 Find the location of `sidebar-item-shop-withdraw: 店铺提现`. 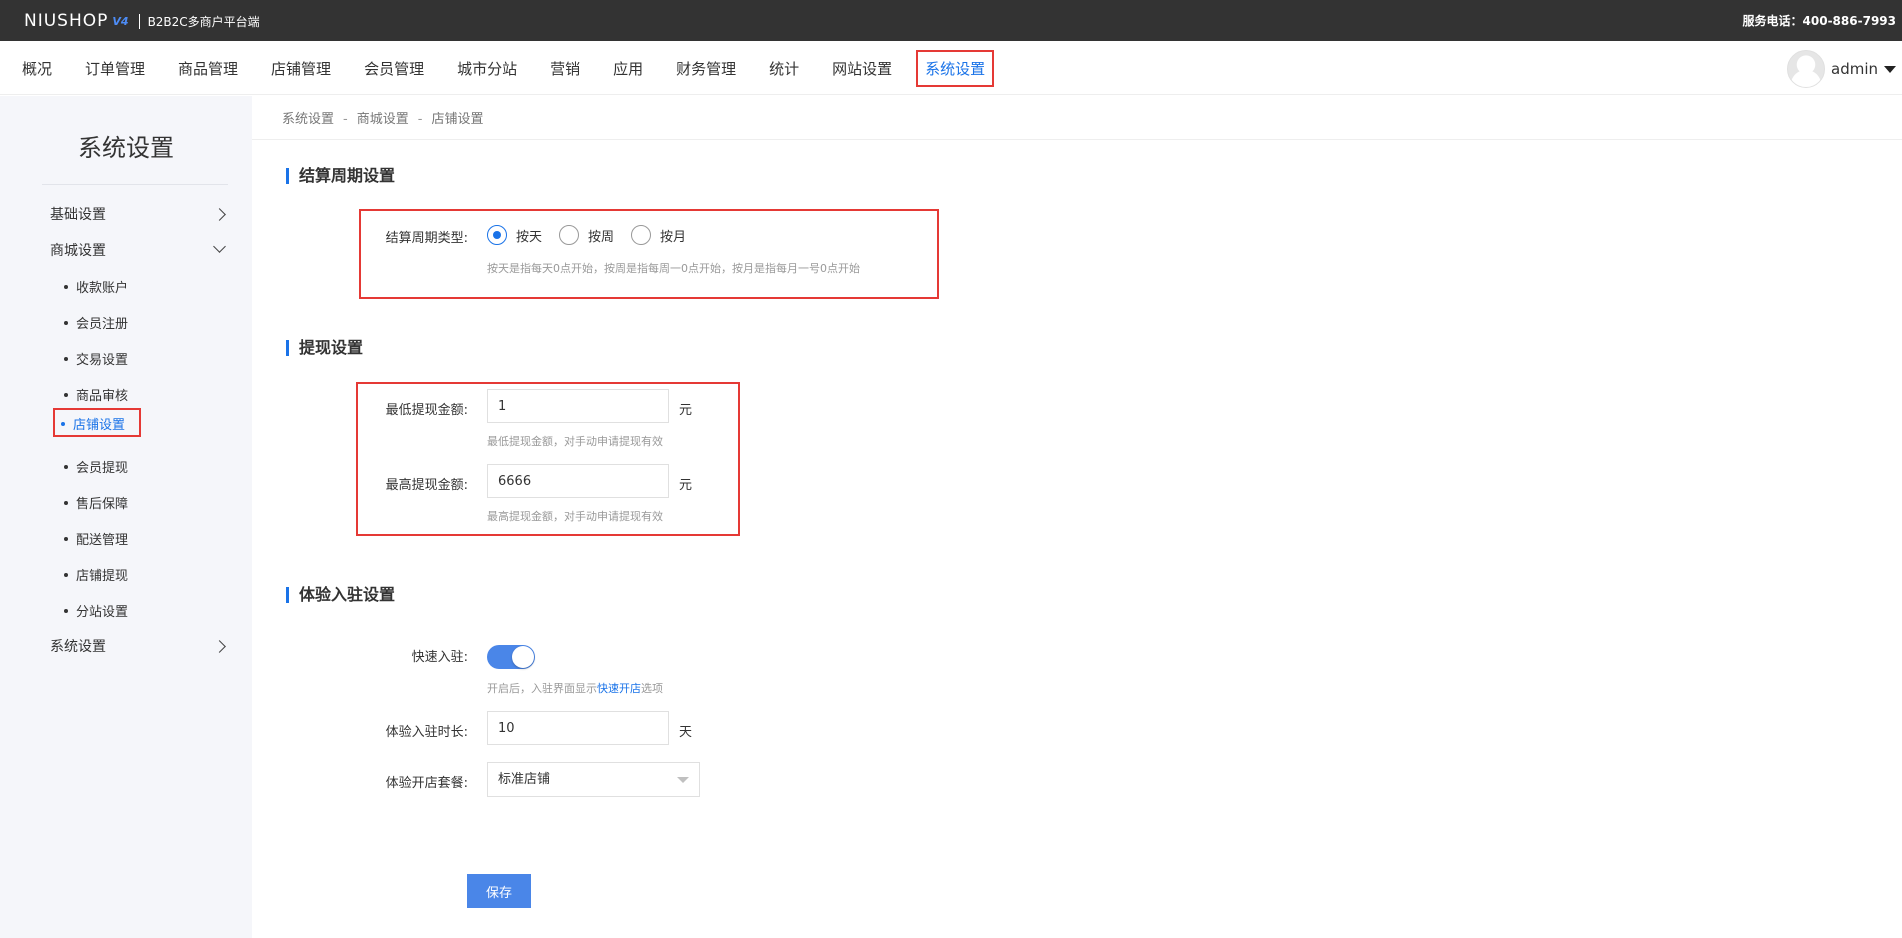

sidebar-item-shop-withdraw: 店铺提现 is located at coordinates (96, 574).